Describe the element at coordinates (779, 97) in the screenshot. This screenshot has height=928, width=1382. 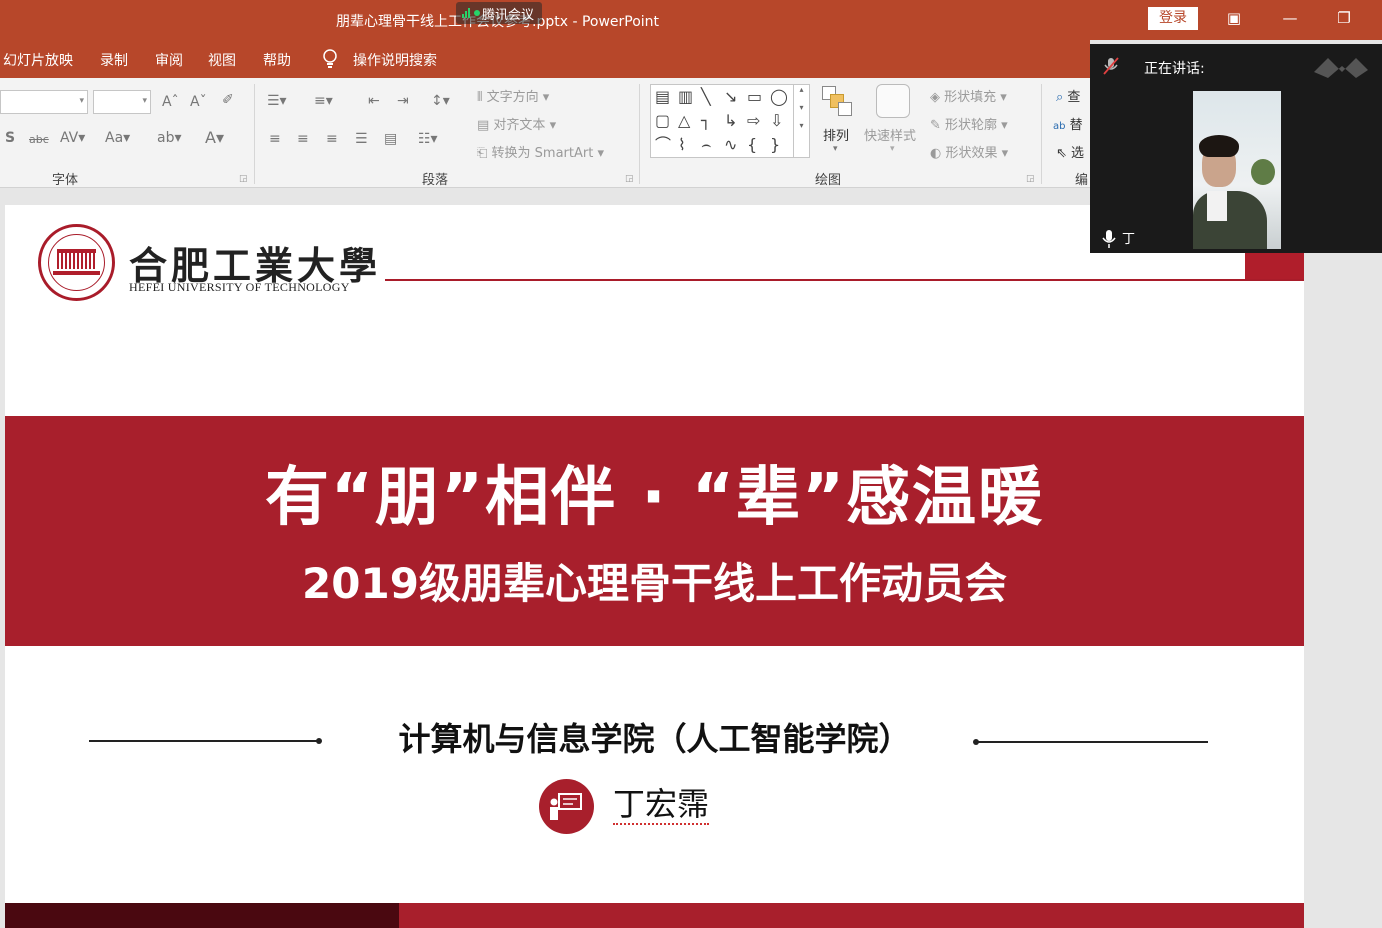
I see `oval-shape-icon: ◯` at that location.